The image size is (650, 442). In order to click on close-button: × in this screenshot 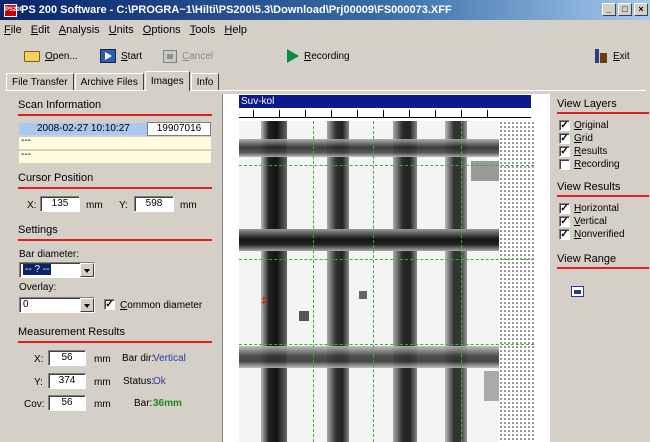, I will do `click(641, 9)`.